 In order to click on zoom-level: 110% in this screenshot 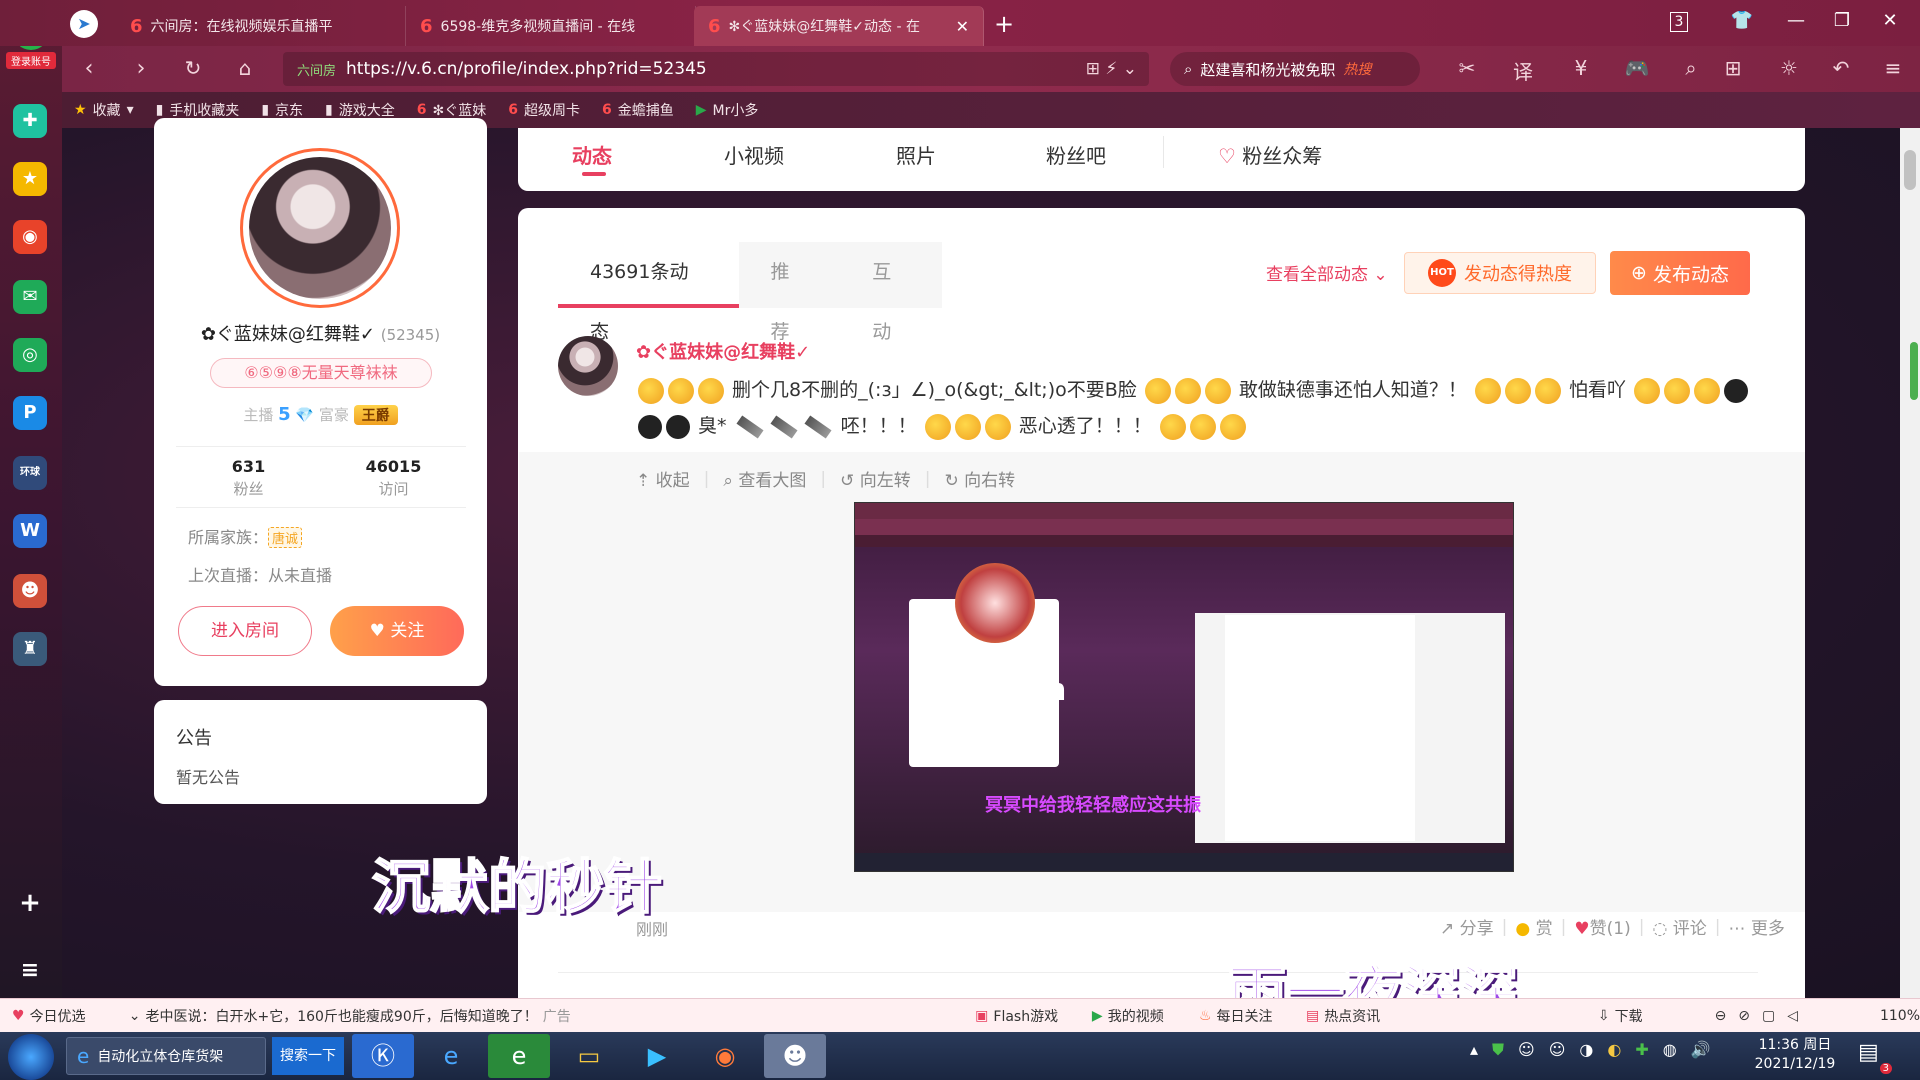, I will do `click(1900, 1016)`.